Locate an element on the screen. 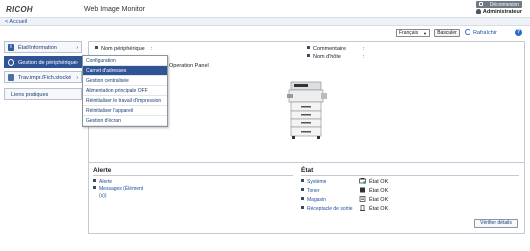 This screenshot has height=251, width=530. status-rule is located at coordinates (410, 175).